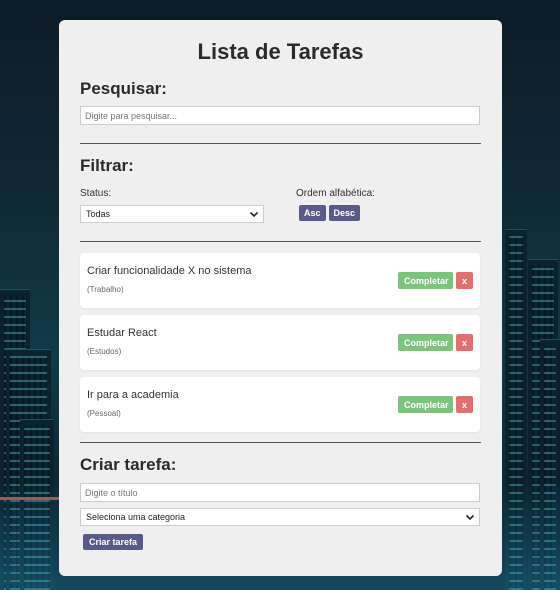 The width and height of the screenshot is (560, 590). What do you see at coordinates (172, 214) in the screenshot?
I see `status-select: Todas` at bounding box center [172, 214].